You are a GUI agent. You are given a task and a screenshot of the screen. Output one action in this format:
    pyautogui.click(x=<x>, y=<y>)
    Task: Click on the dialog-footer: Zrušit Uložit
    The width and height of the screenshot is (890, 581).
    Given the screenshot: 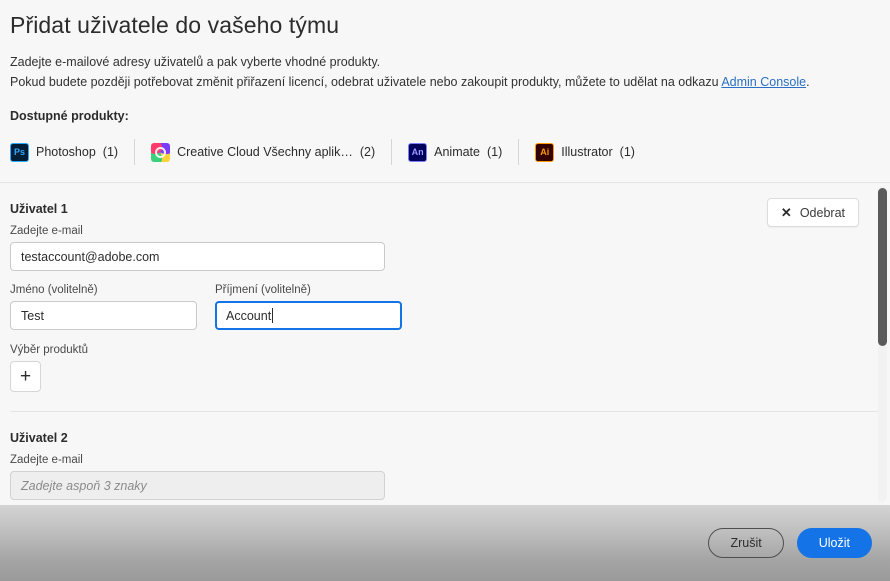 What is the action you would take?
    pyautogui.click(x=445, y=543)
    